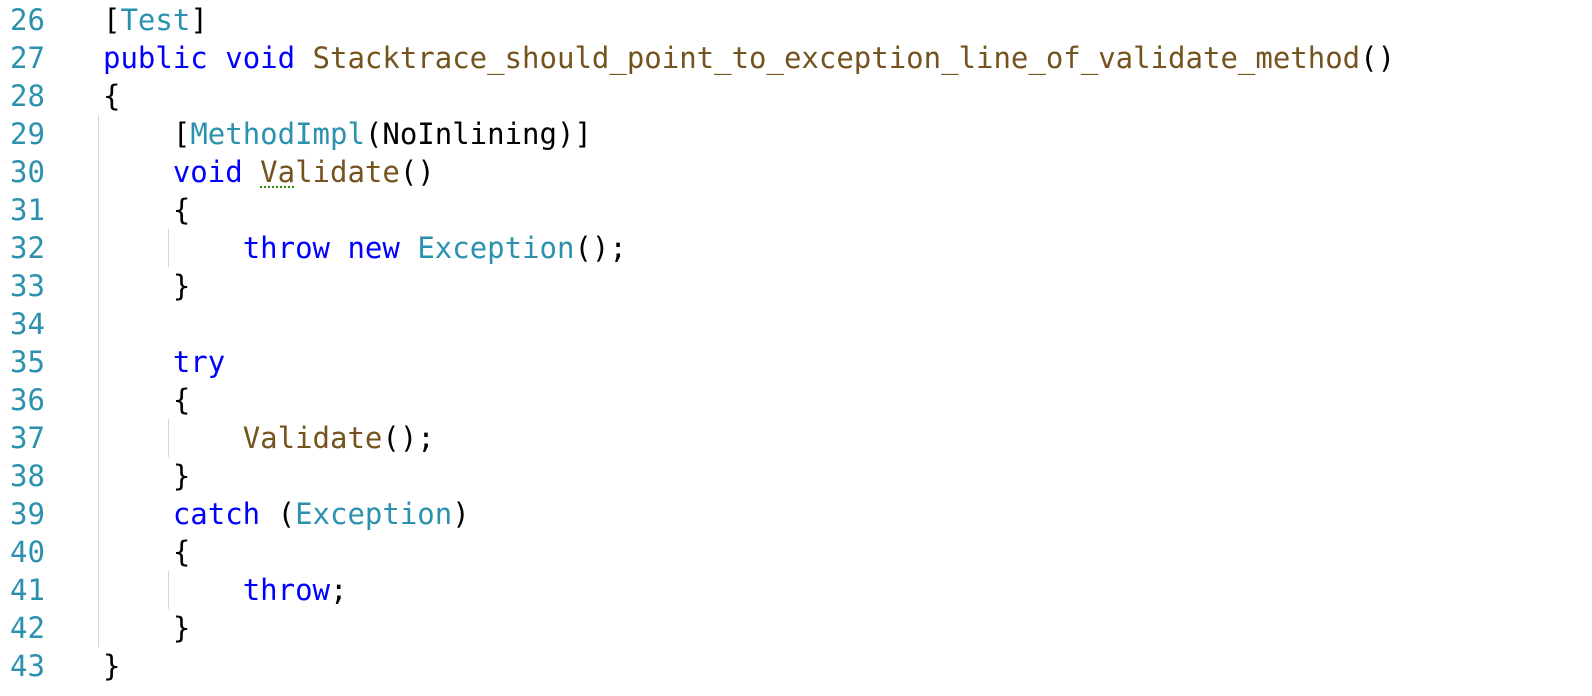 Image resolution: width=1592 pixels, height=696 pixels. What do you see at coordinates (27, 590) in the screenshot?
I see `line-number: 41` at bounding box center [27, 590].